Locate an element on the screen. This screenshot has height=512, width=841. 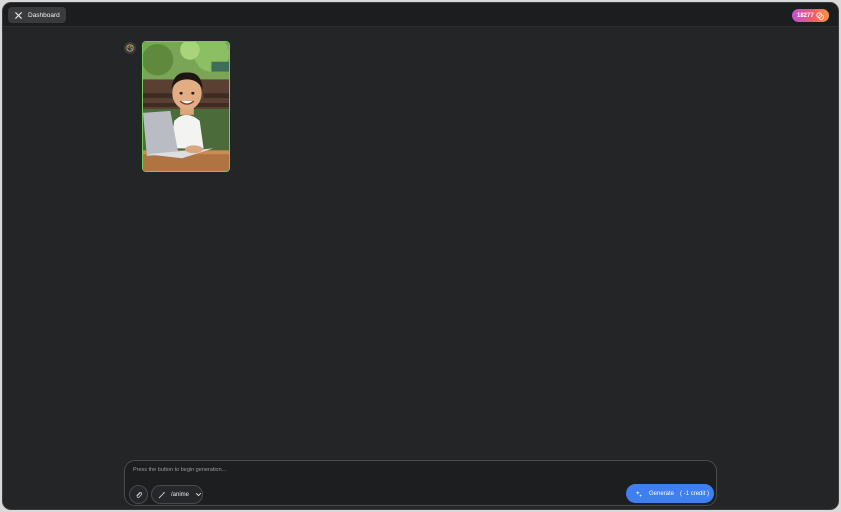
model-selector: /anime is located at coordinates (177, 494).